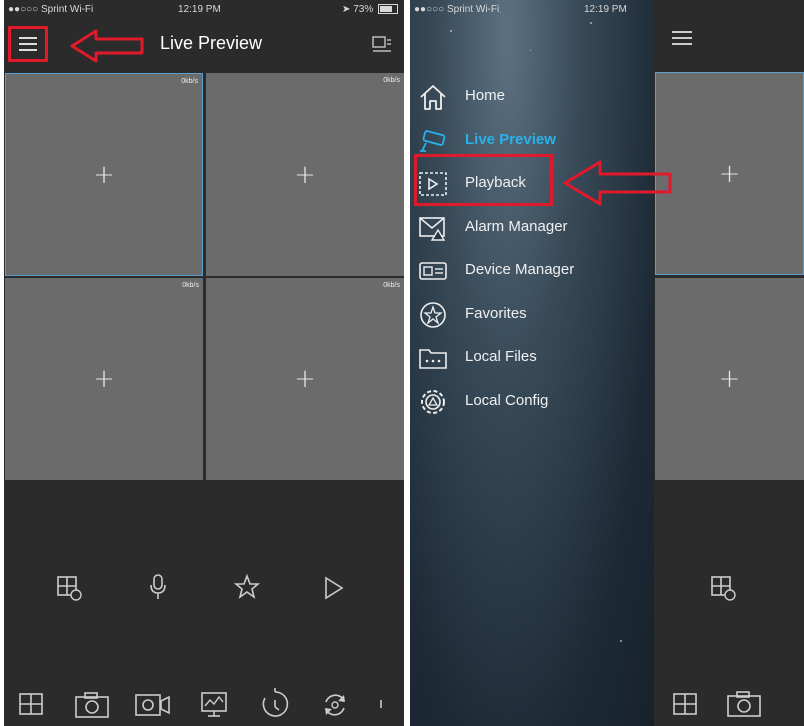  I want to click on bottom-toolbar, so click(204, 706).